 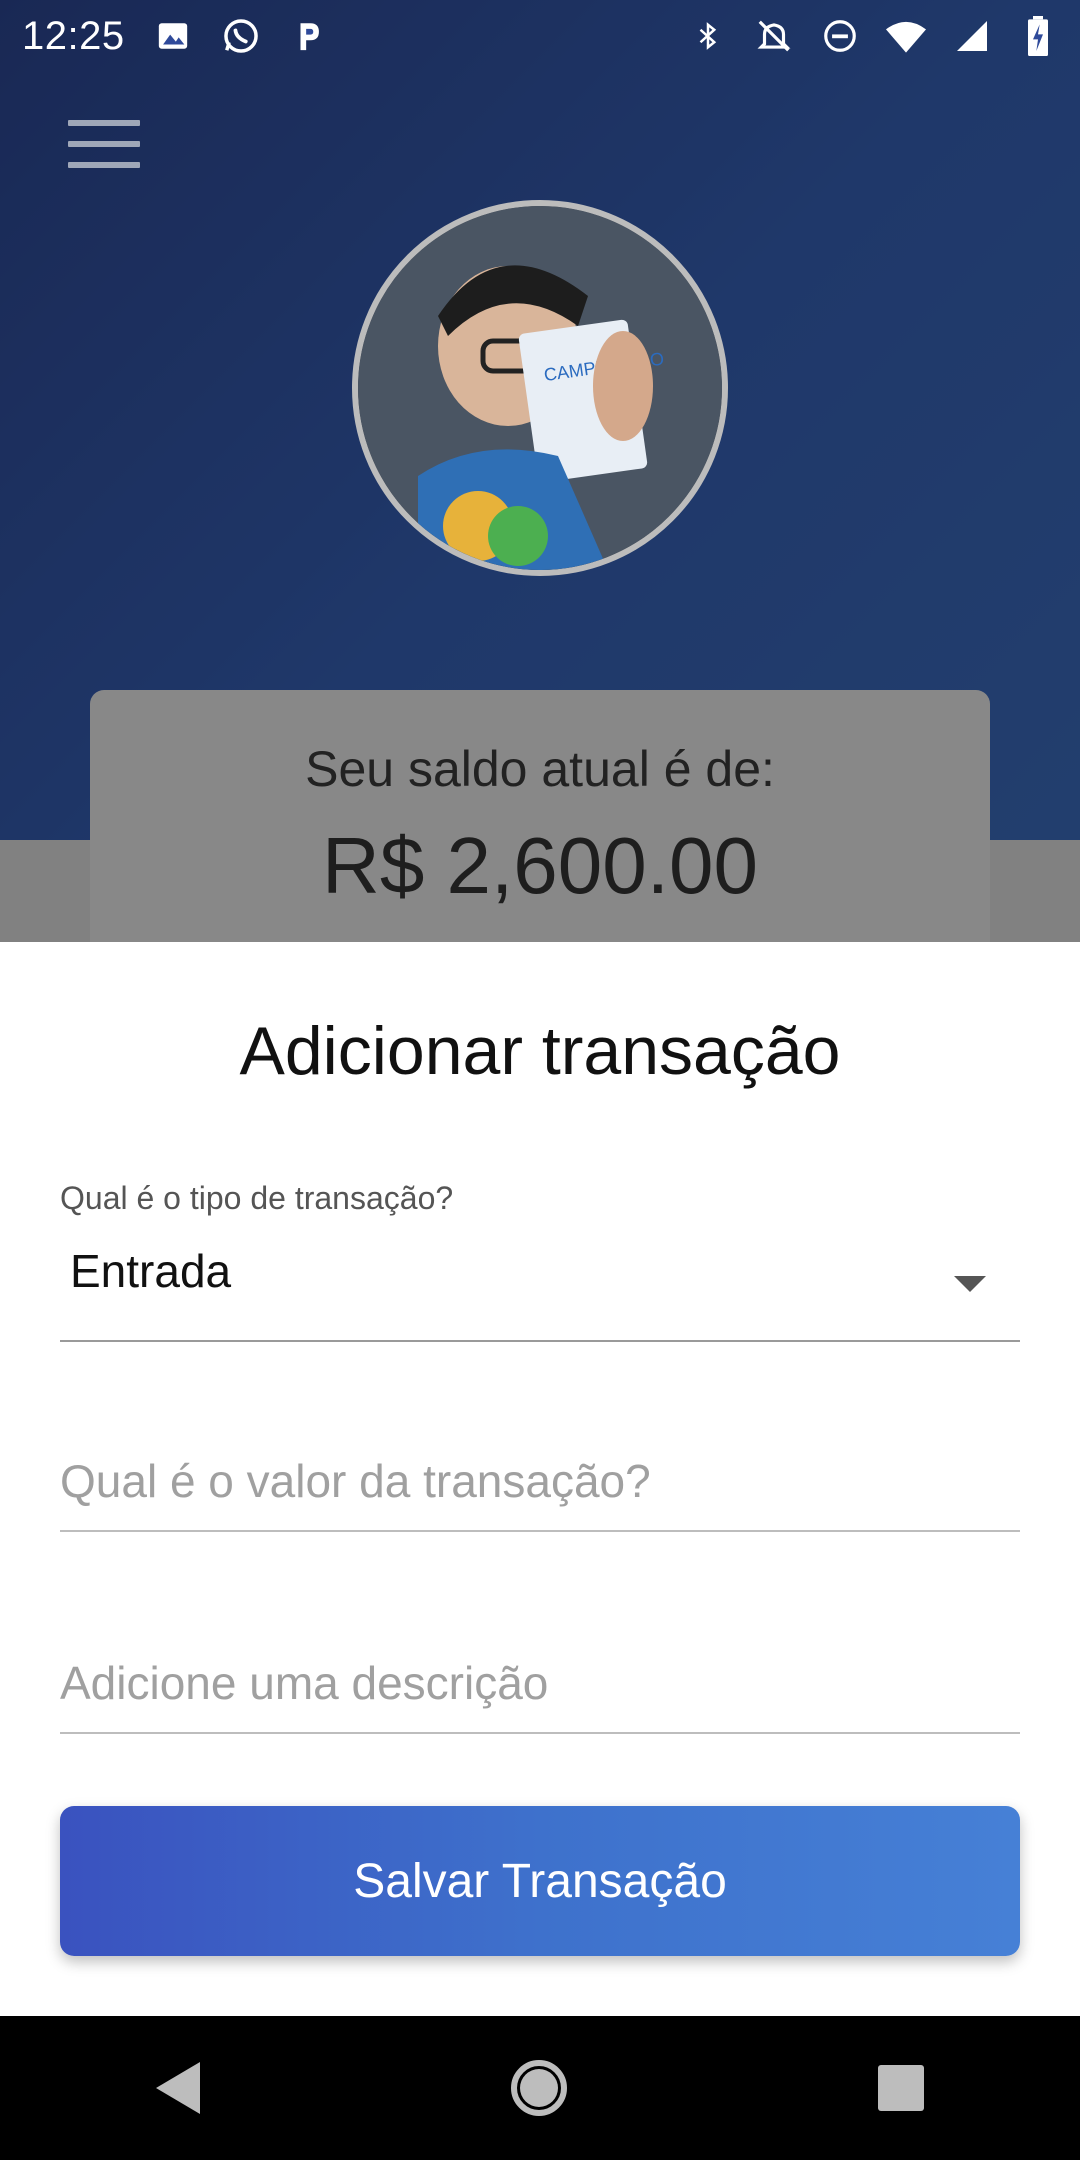 What do you see at coordinates (151, 1271) in the screenshot?
I see `transaction-type-value: Entrada` at bounding box center [151, 1271].